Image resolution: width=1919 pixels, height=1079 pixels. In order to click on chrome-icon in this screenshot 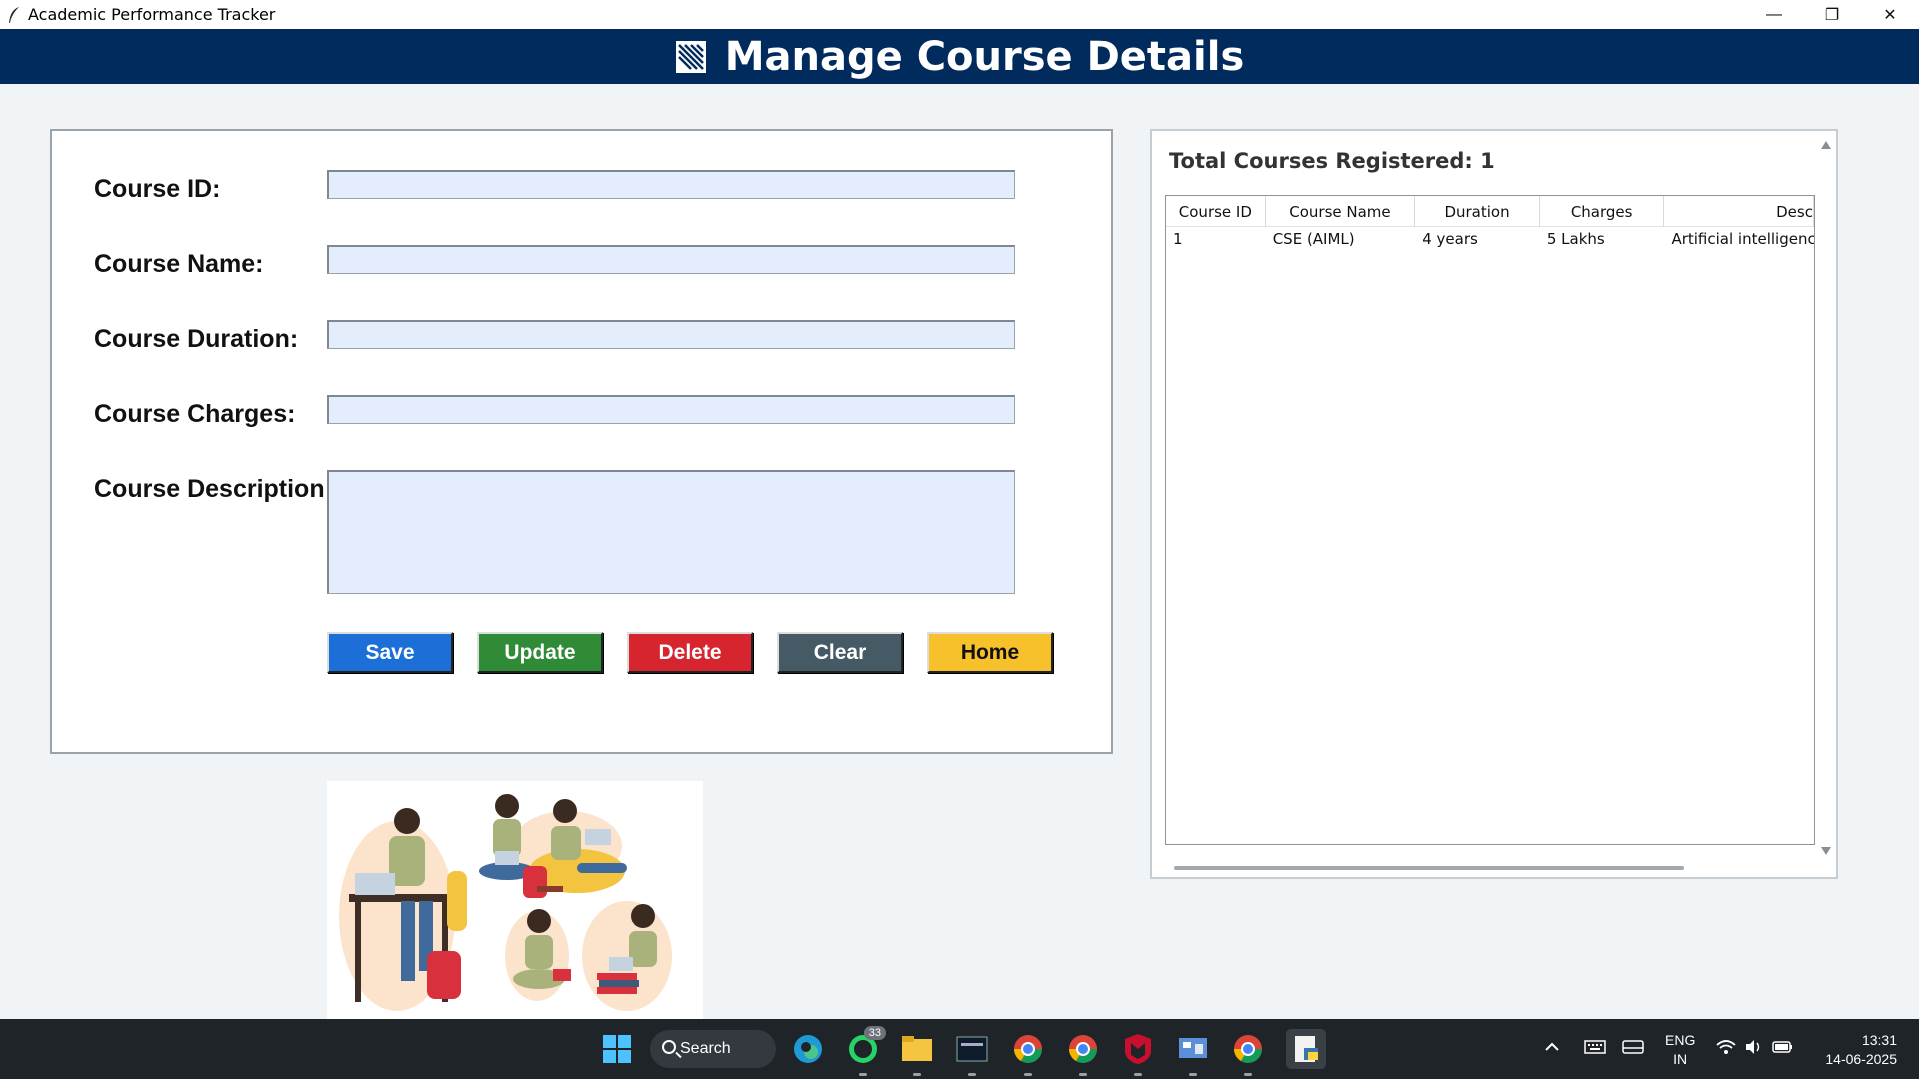, I will do `click(1028, 1054)`.